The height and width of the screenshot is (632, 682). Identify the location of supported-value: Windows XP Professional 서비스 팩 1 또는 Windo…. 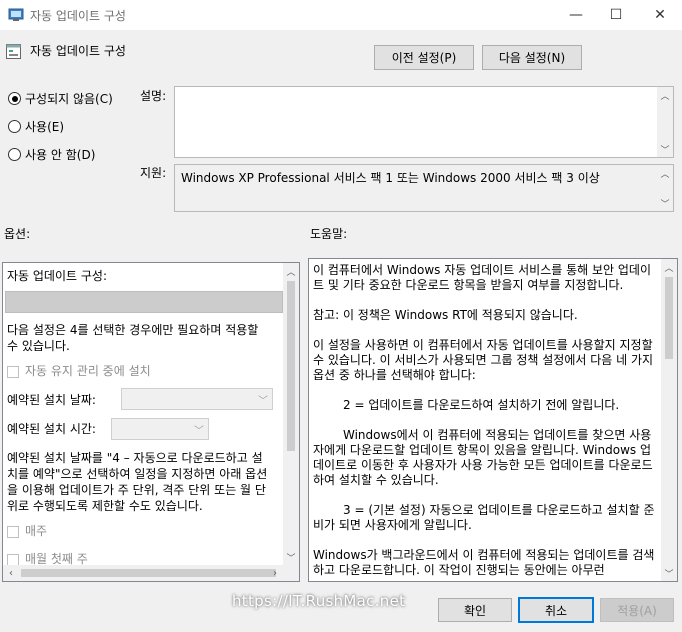
(390, 178).